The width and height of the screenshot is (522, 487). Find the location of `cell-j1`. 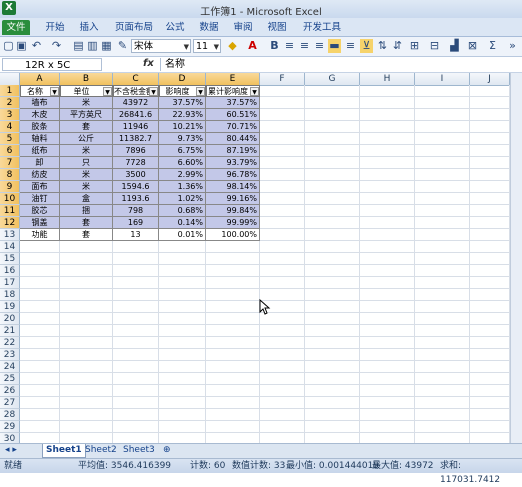

cell-j1 is located at coordinates (490, 91).